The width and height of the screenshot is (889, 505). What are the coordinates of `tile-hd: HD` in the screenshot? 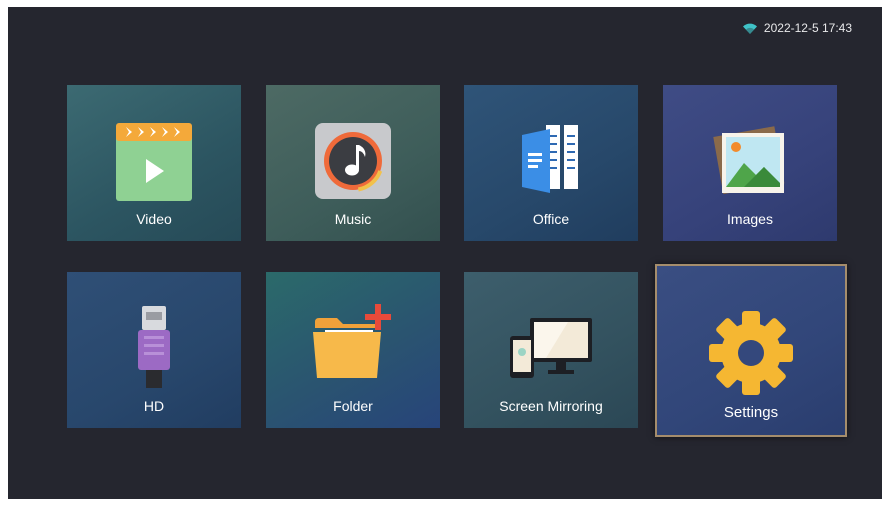 It's located at (154, 350).